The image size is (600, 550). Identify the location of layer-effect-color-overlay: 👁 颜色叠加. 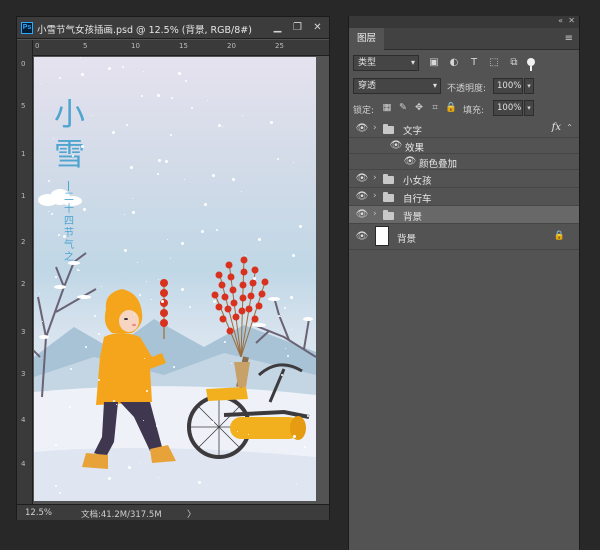
(464, 162).